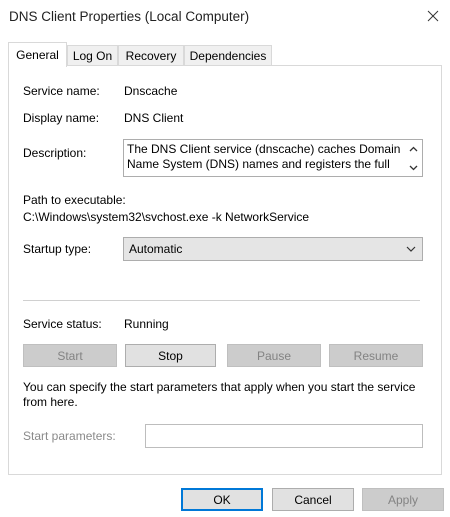  I want to click on close-button, so click(433, 16).